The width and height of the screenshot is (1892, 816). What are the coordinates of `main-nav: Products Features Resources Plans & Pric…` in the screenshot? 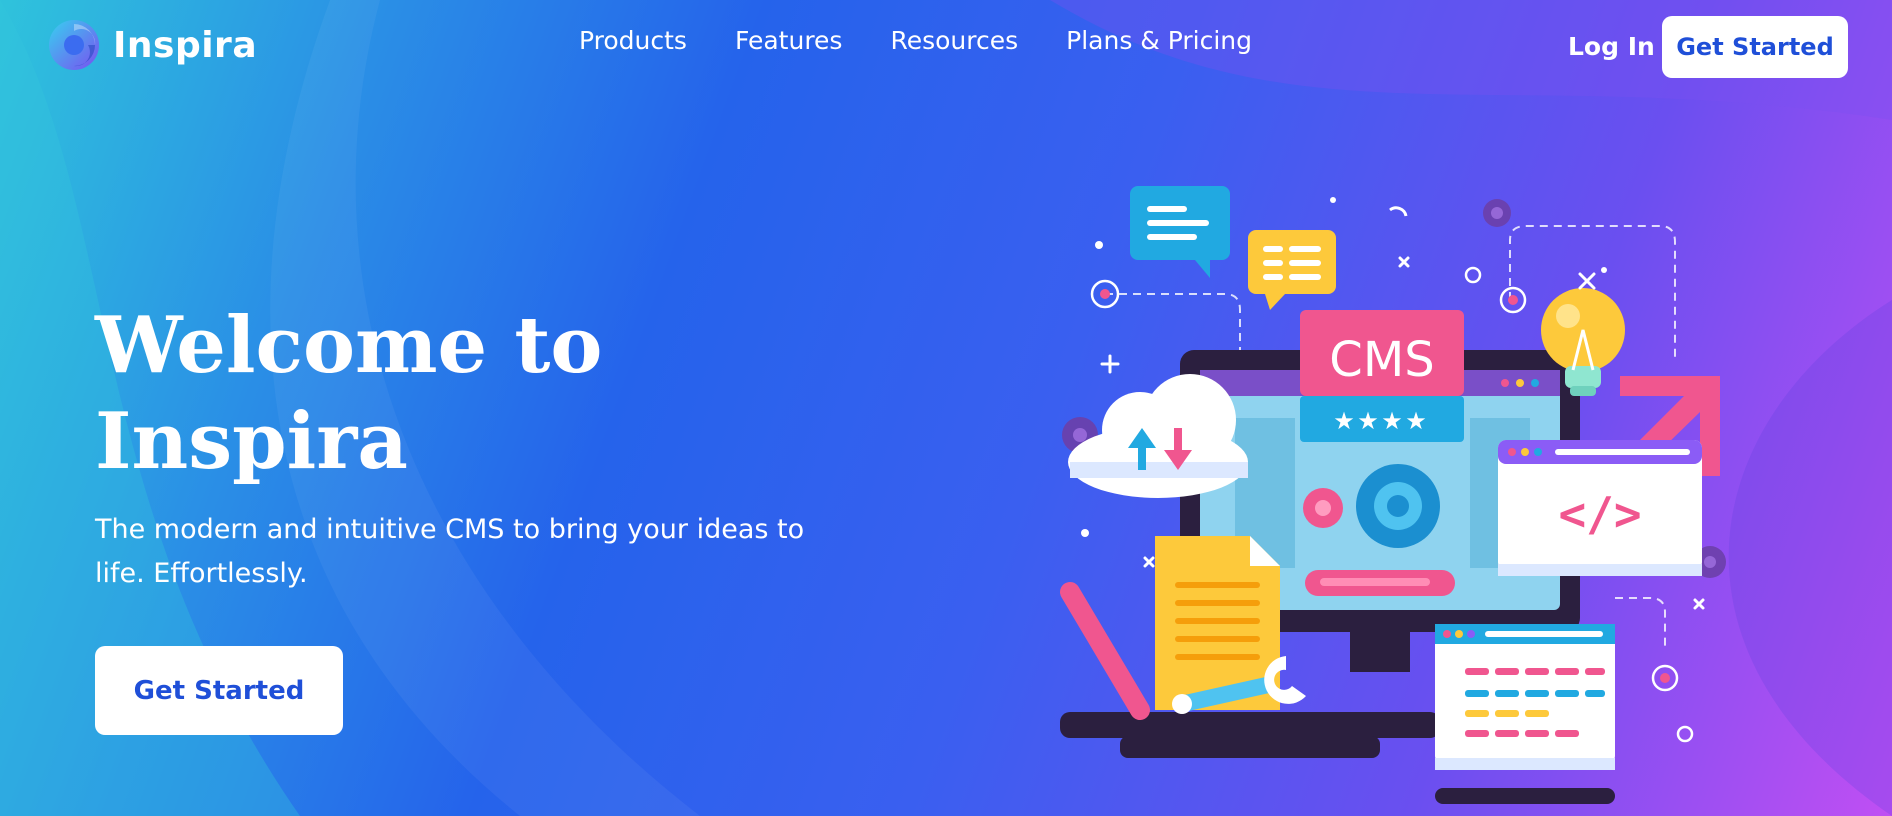 It's located at (915, 40).